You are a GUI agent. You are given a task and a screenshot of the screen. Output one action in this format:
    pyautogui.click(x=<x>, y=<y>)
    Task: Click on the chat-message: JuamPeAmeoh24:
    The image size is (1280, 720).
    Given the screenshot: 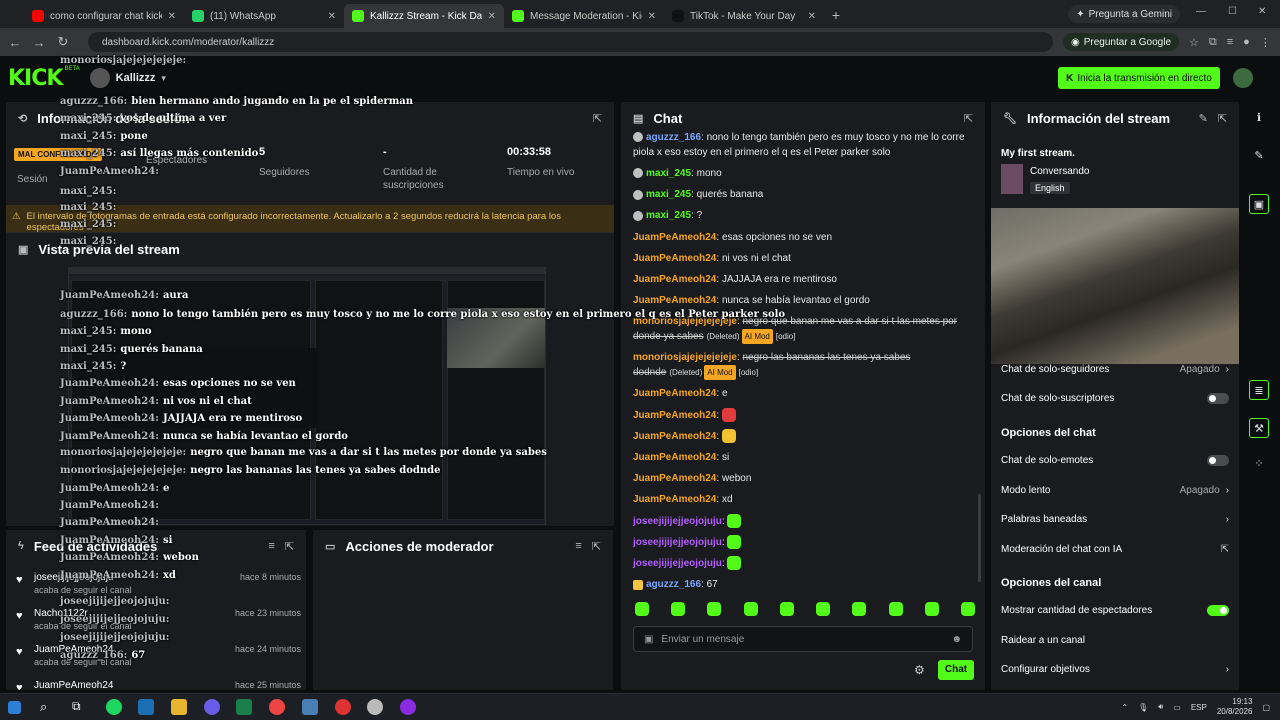 What is the action you would take?
    pyautogui.click(x=802, y=415)
    